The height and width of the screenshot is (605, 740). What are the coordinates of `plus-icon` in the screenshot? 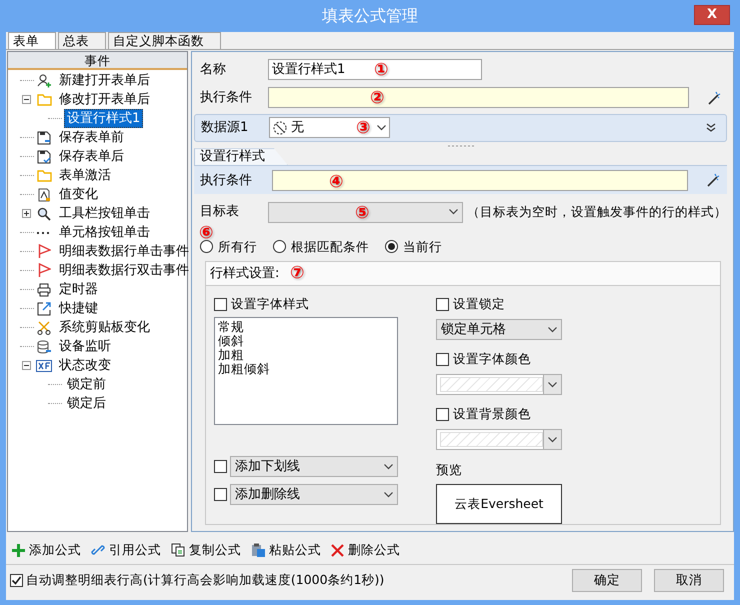 It's located at (18, 550).